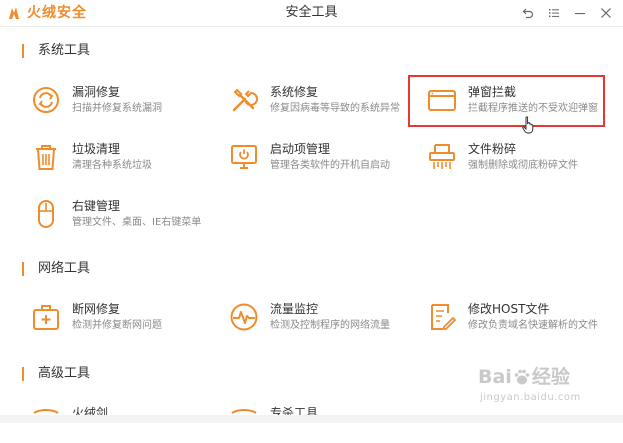 This screenshot has height=443, width=623. What do you see at coordinates (533, 325) in the screenshot?
I see `tool-description: 修改负责域名快速解析的文件` at bounding box center [533, 325].